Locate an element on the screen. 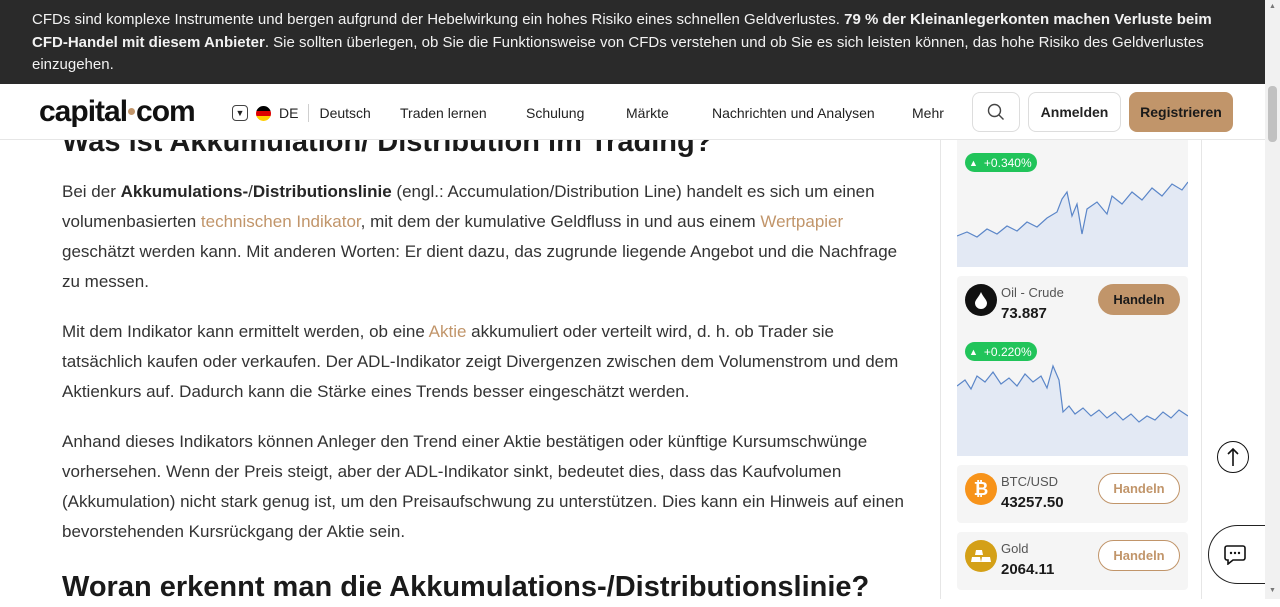 The image size is (1280, 607). nav-schulung: Schulung is located at coordinates (555, 113).